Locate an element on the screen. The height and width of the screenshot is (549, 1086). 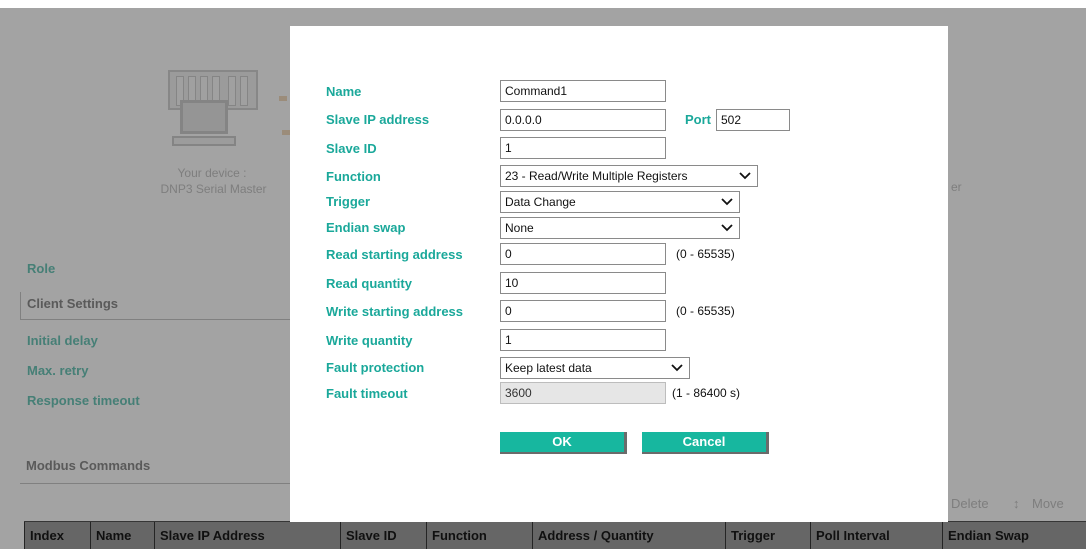
write-start-label: Write starting address is located at coordinates (395, 311).